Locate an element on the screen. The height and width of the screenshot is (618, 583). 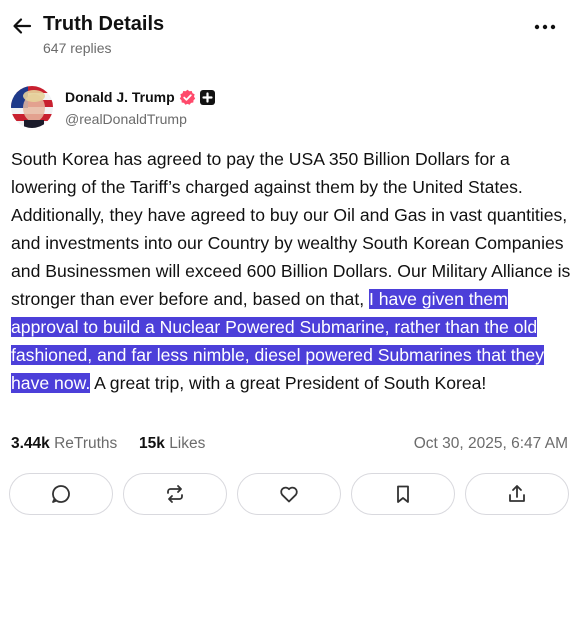
retruths-stat: 3.44k ReTruths is located at coordinates (64, 444).